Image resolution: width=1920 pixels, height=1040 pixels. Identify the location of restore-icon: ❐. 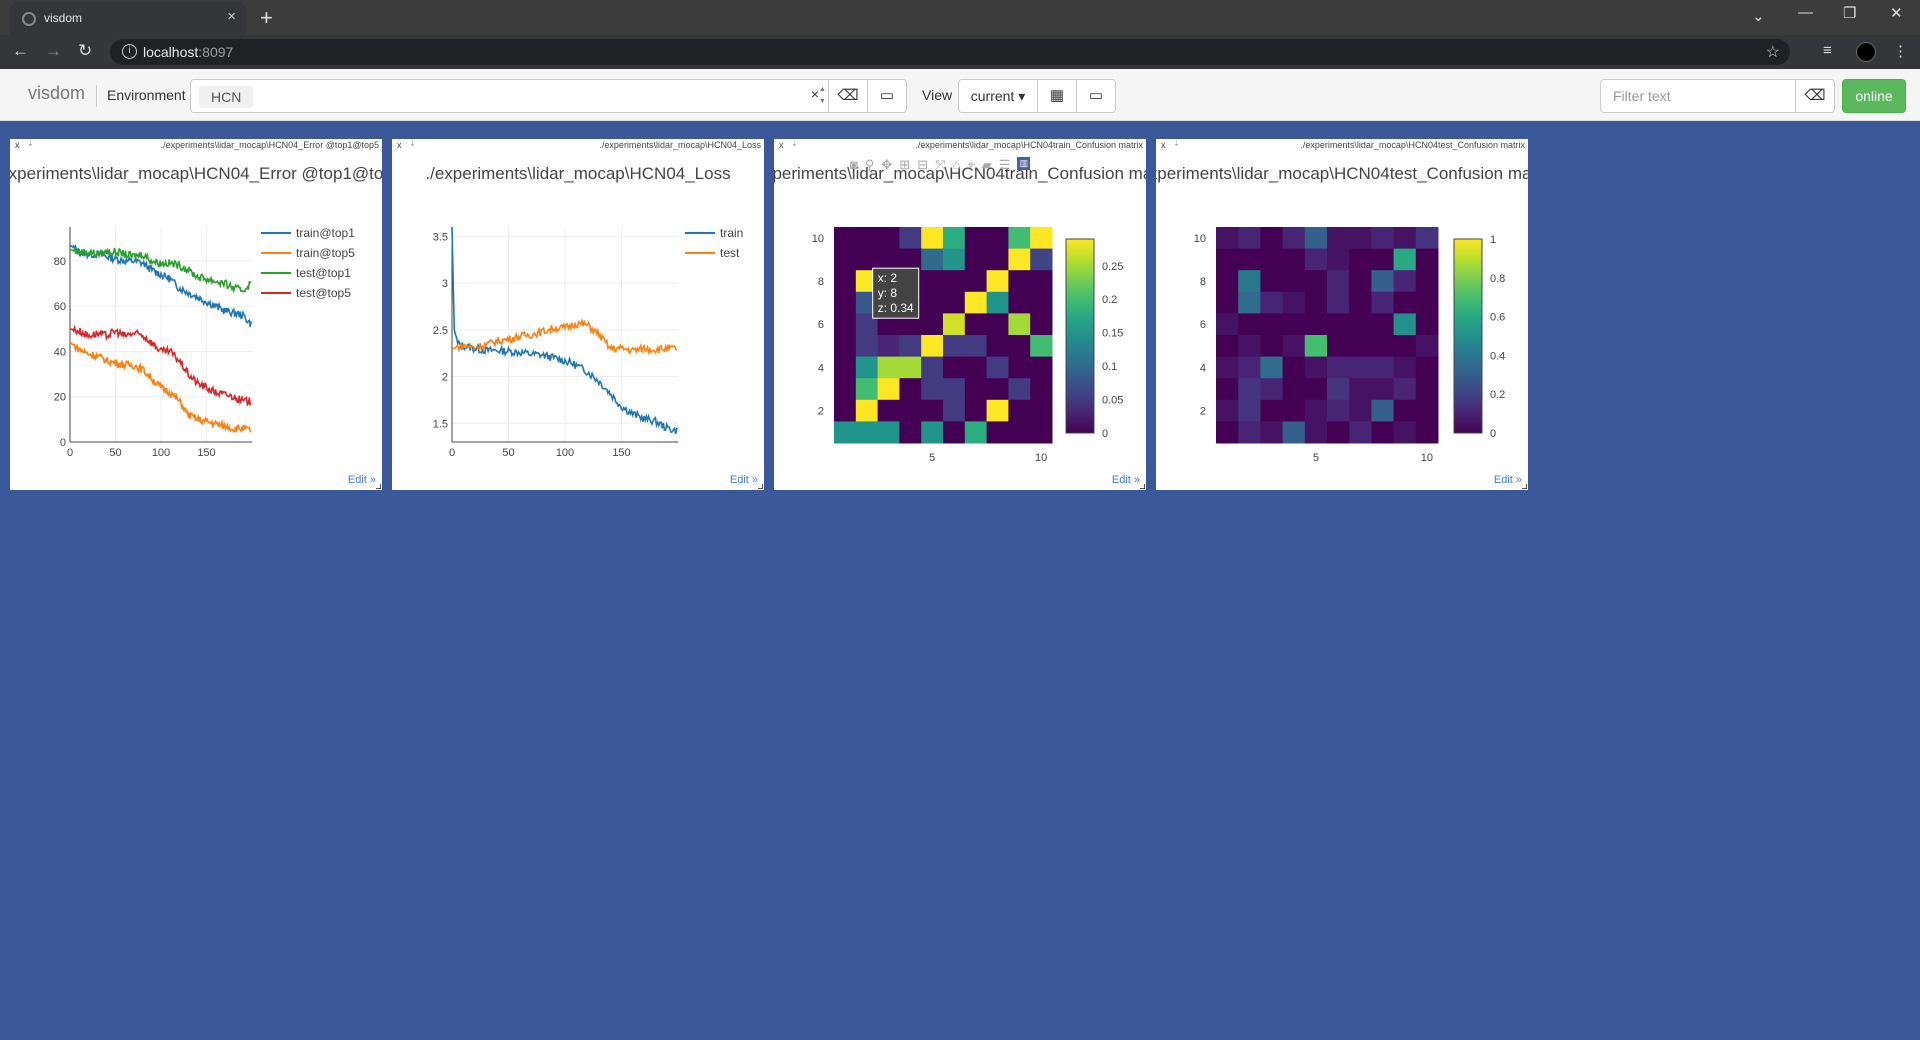
(1849, 13).